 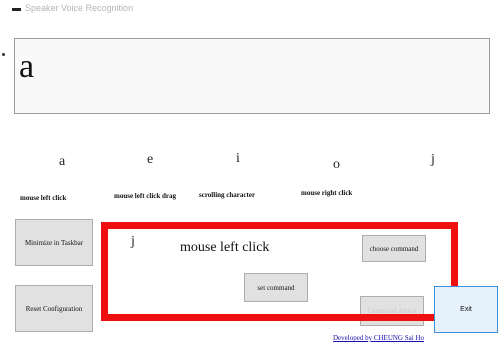 What do you see at coordinates (249, 9) in the screenshot?
I see `title-bar: Speaker Voice Recognition` at bounding box center [249, 9].